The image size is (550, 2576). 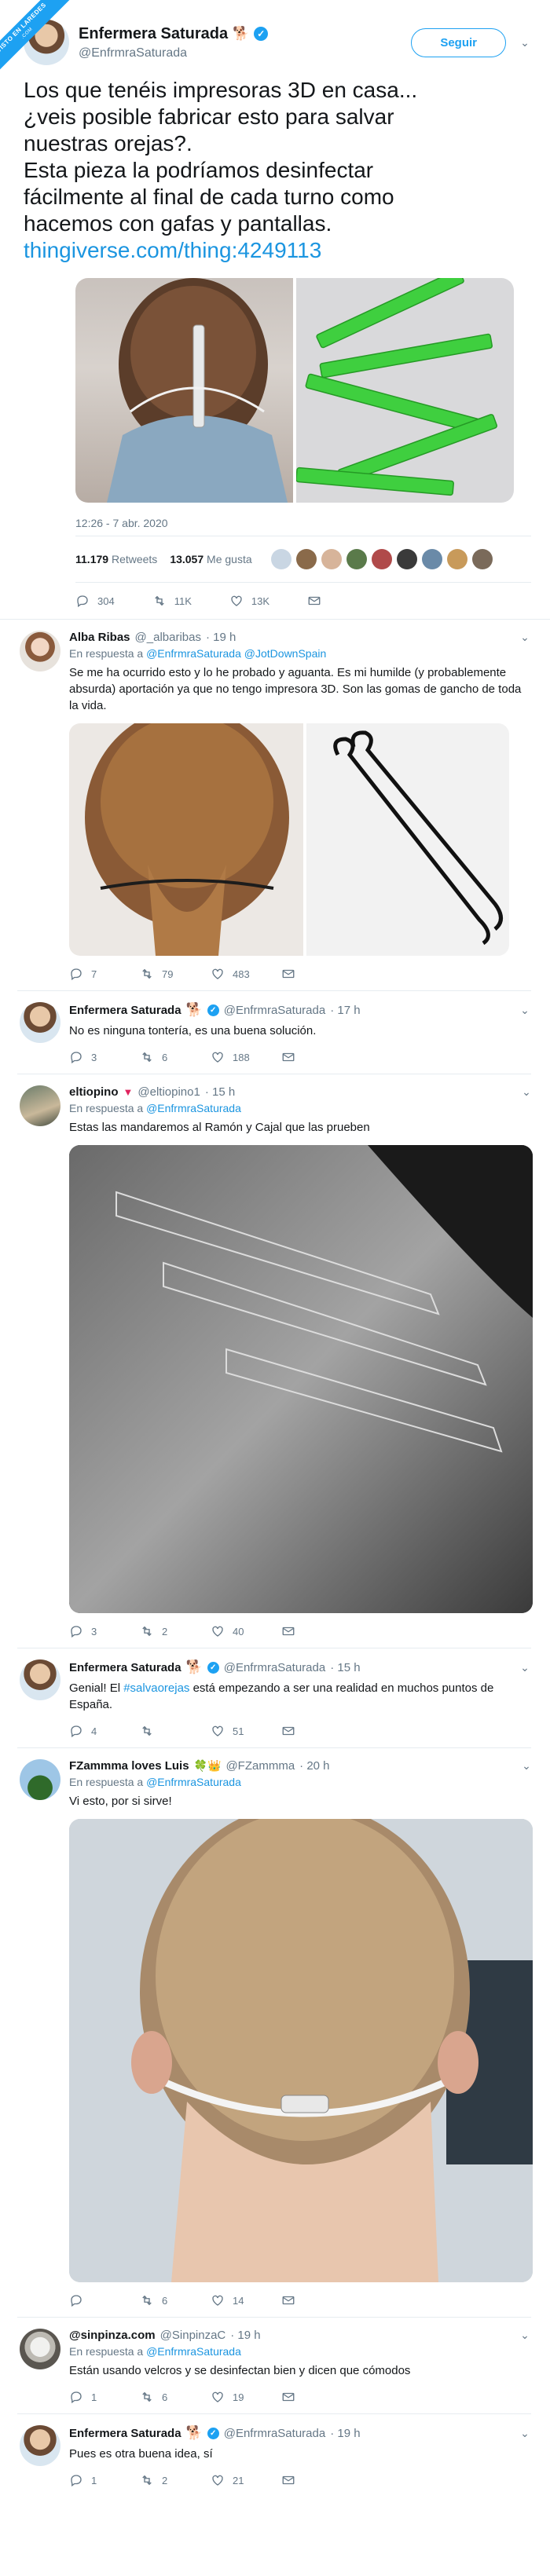 I want to click on reply-button: 7, so click(x=104, y=974).